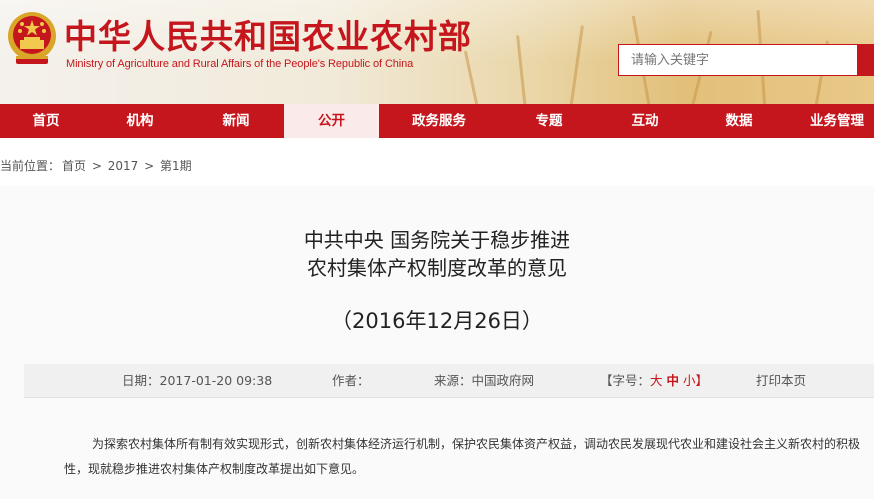 The image size is (874, 499). What do you see at coordinates (351, 380) in the screenshot?
I see `meta-author-label: 作者：` at bounding box center [351, 380].